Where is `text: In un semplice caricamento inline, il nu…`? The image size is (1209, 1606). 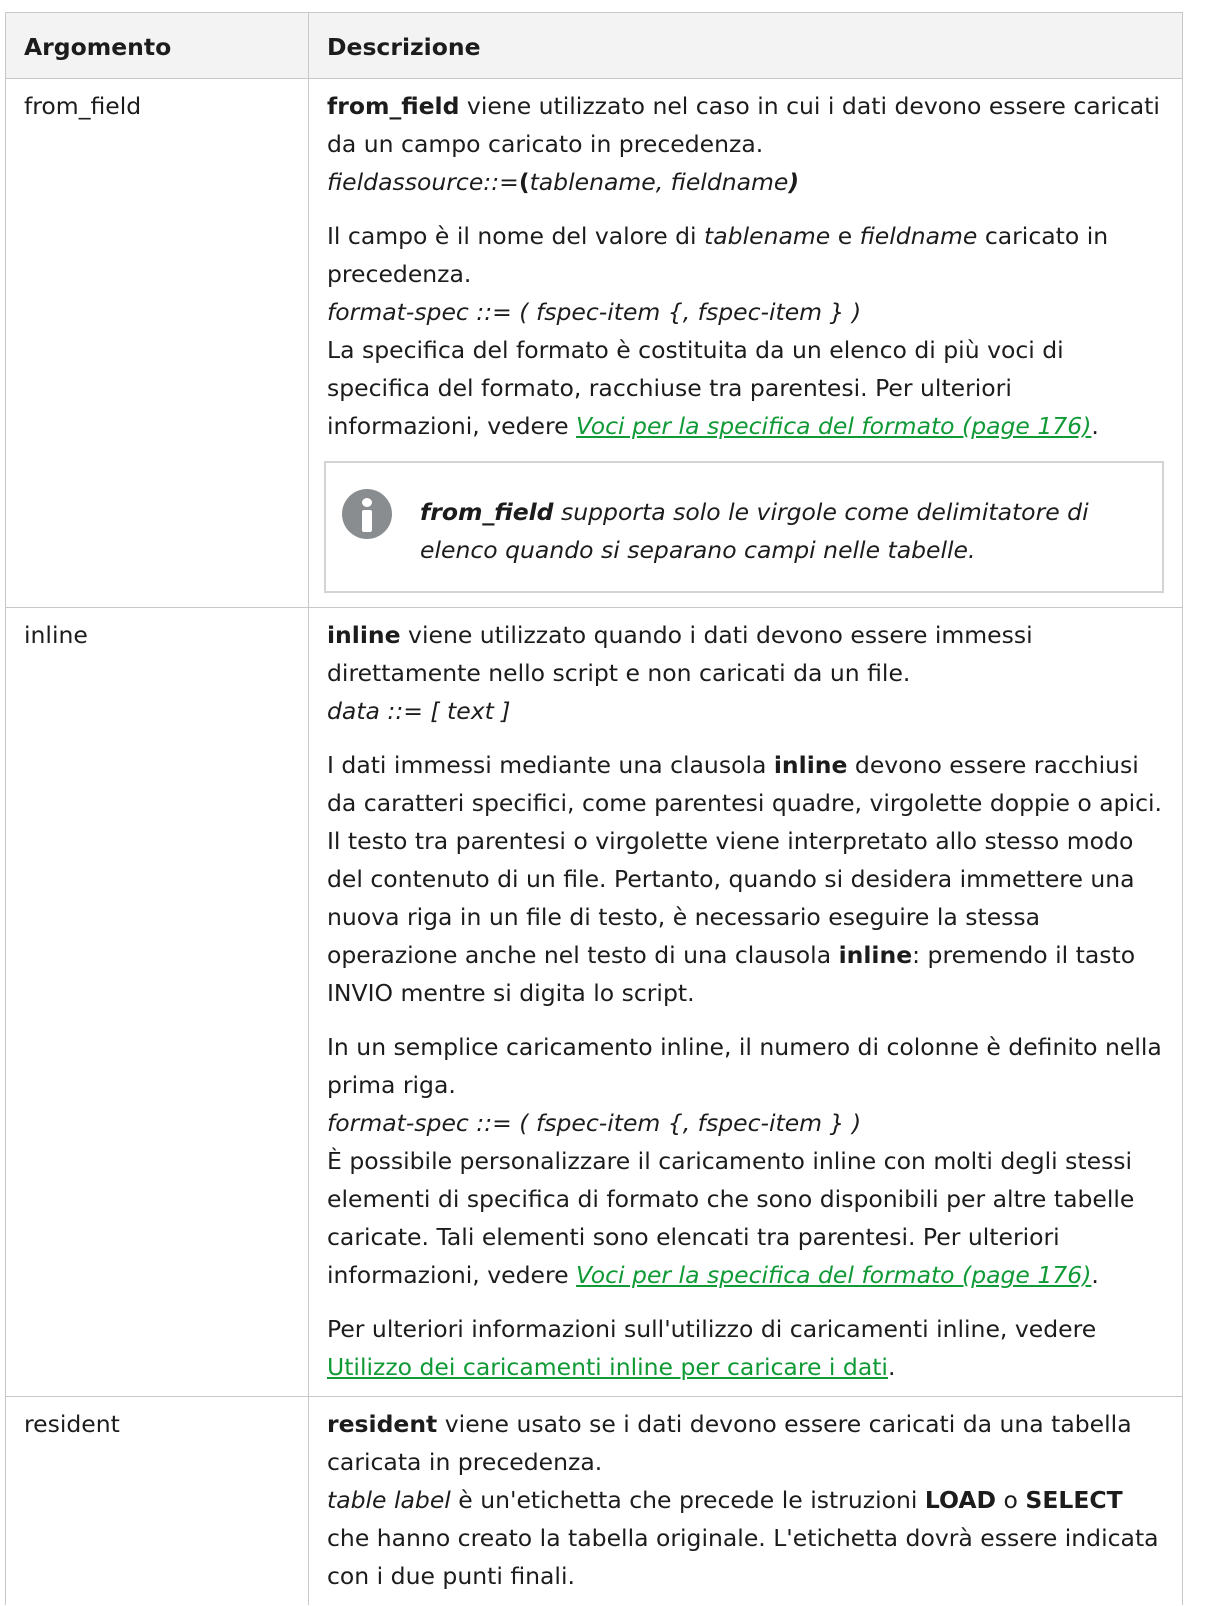
text: In un semplice caricamento inline, il nu… is located at coordinates (744, 1066).